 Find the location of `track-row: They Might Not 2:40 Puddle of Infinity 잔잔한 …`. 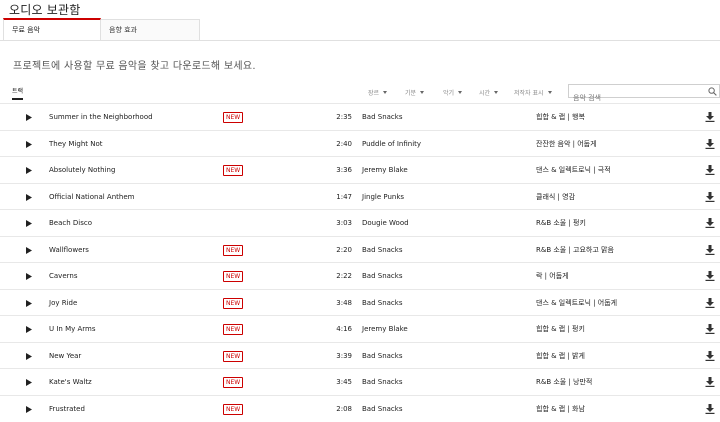

track-row: They Might Not 2:40 Puddle of Infinity 잔잔한 … is located at coordinates (360, 143).